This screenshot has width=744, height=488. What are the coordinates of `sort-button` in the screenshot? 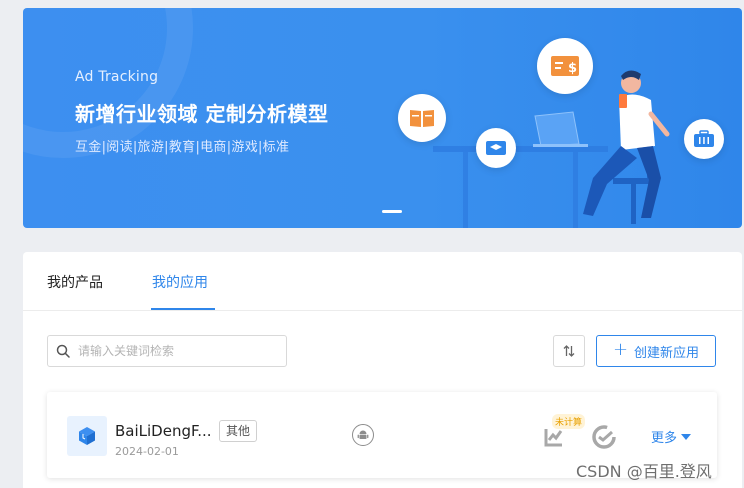 It's located at (569, 351).